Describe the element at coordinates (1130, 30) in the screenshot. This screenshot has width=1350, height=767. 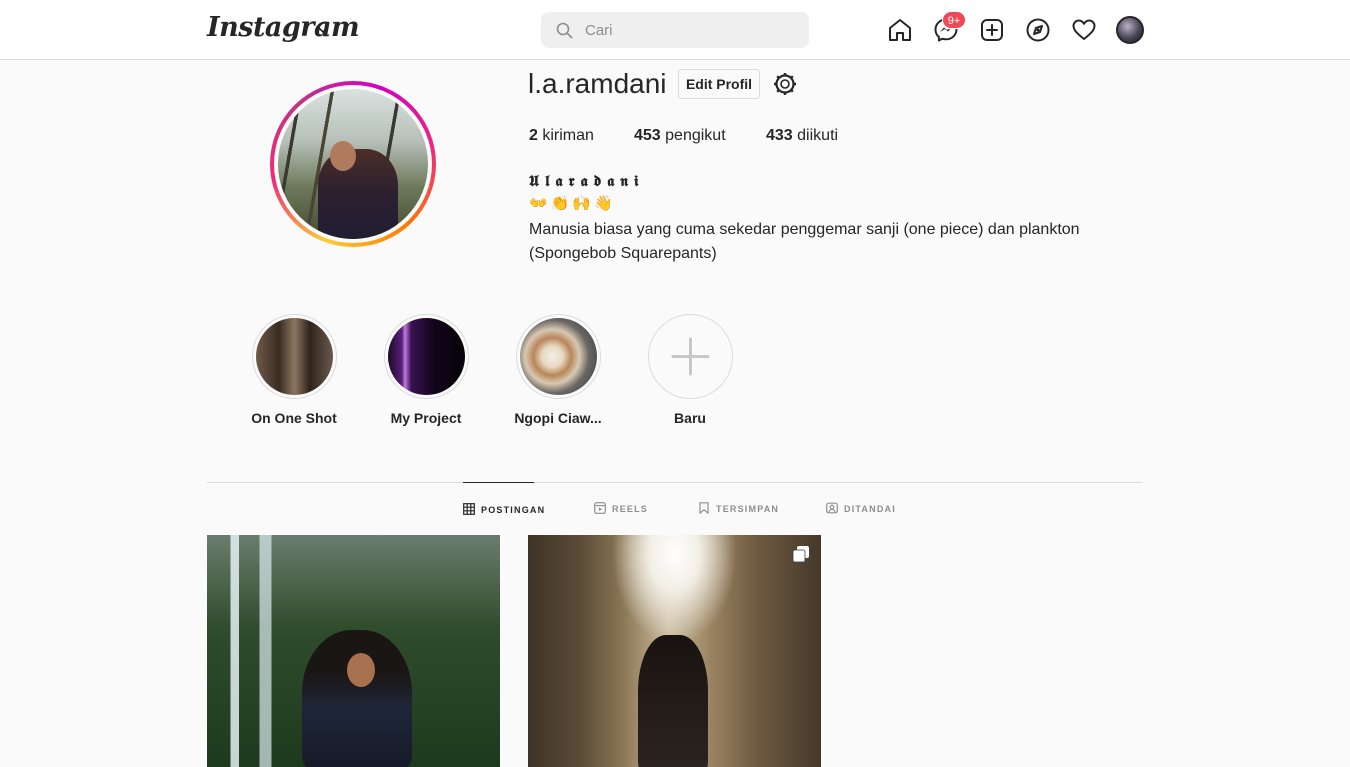
I see `profile-avatar` at that location.